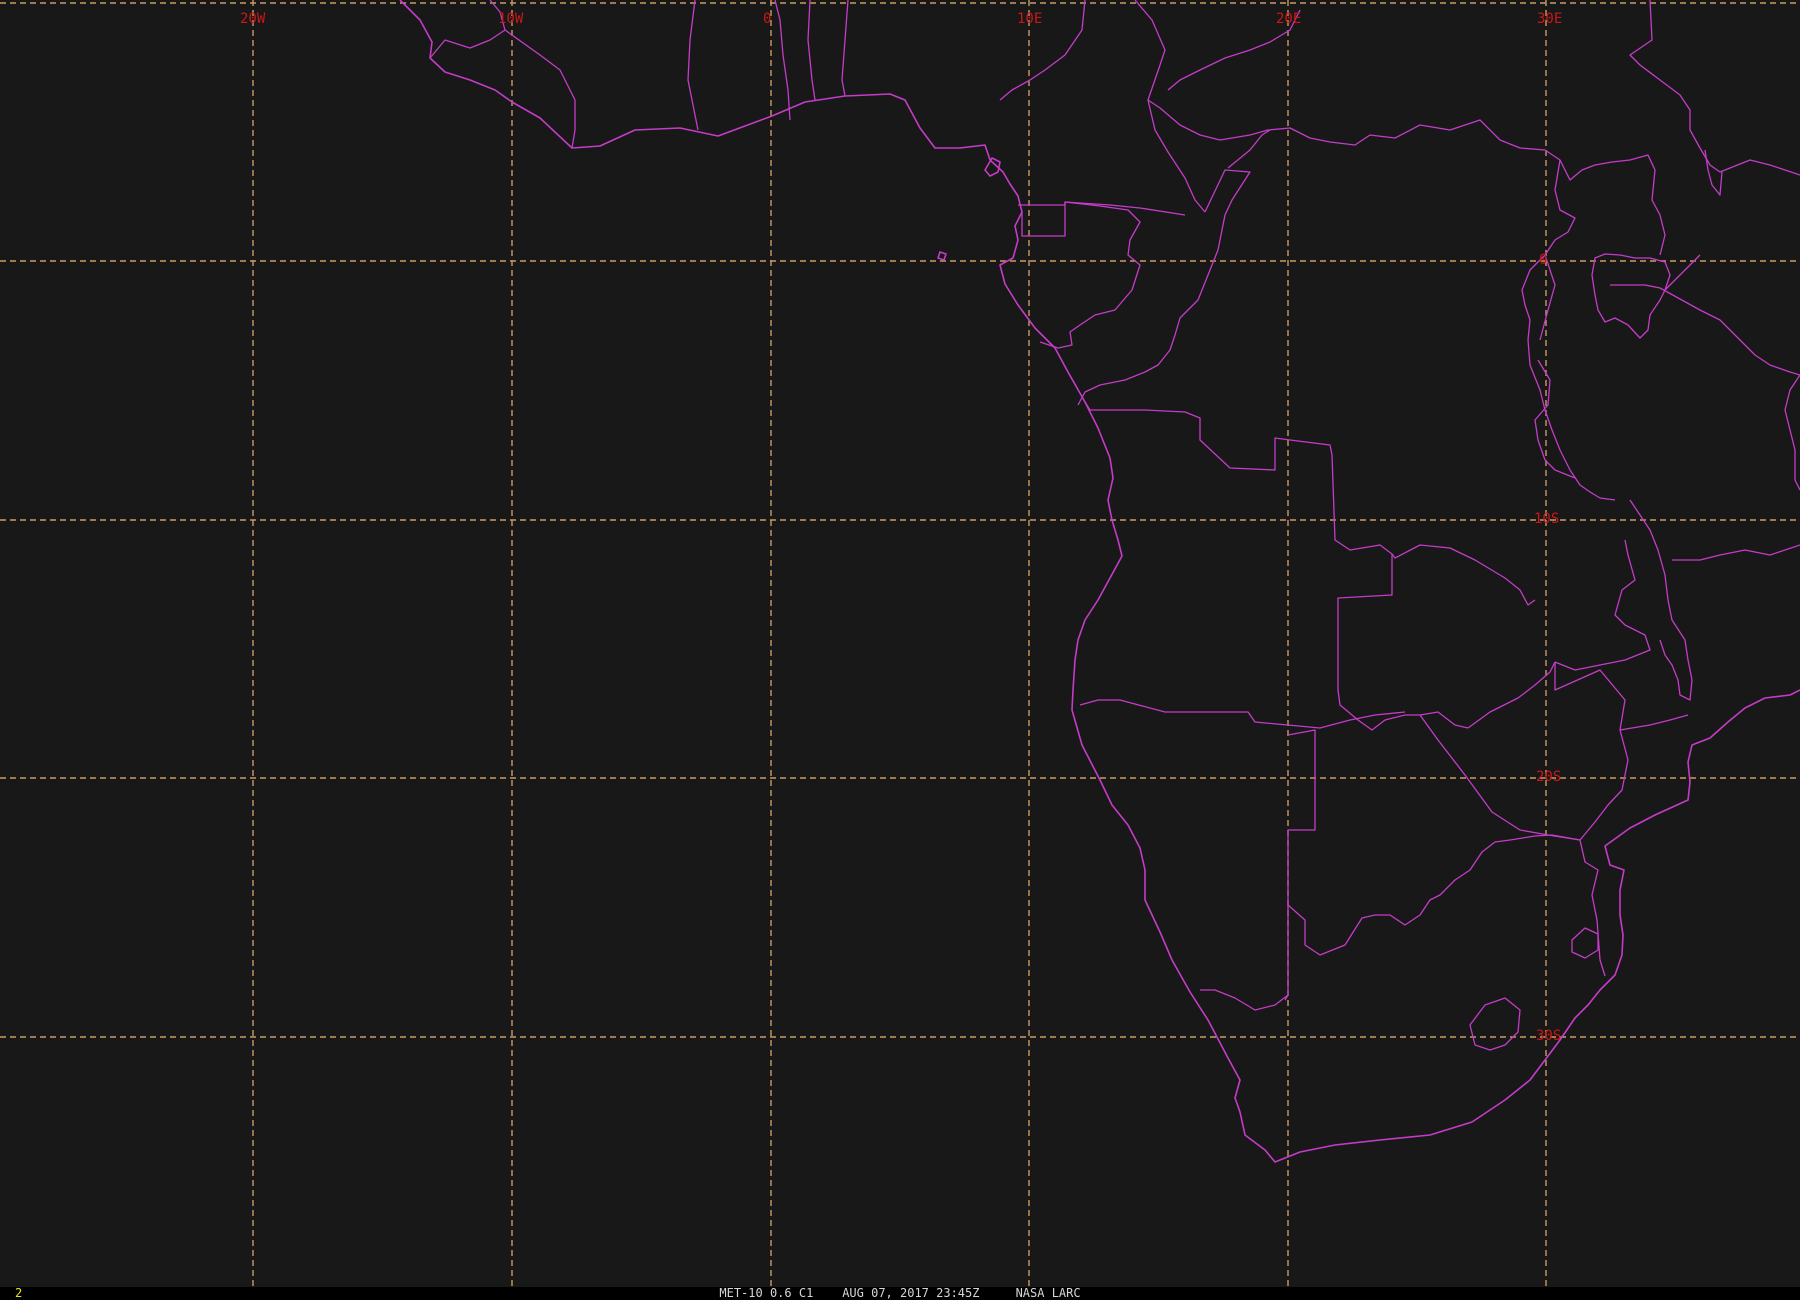 This screenshot has width=1800, height=1300. I want to click on island-sao-tome, so click(942, 256).